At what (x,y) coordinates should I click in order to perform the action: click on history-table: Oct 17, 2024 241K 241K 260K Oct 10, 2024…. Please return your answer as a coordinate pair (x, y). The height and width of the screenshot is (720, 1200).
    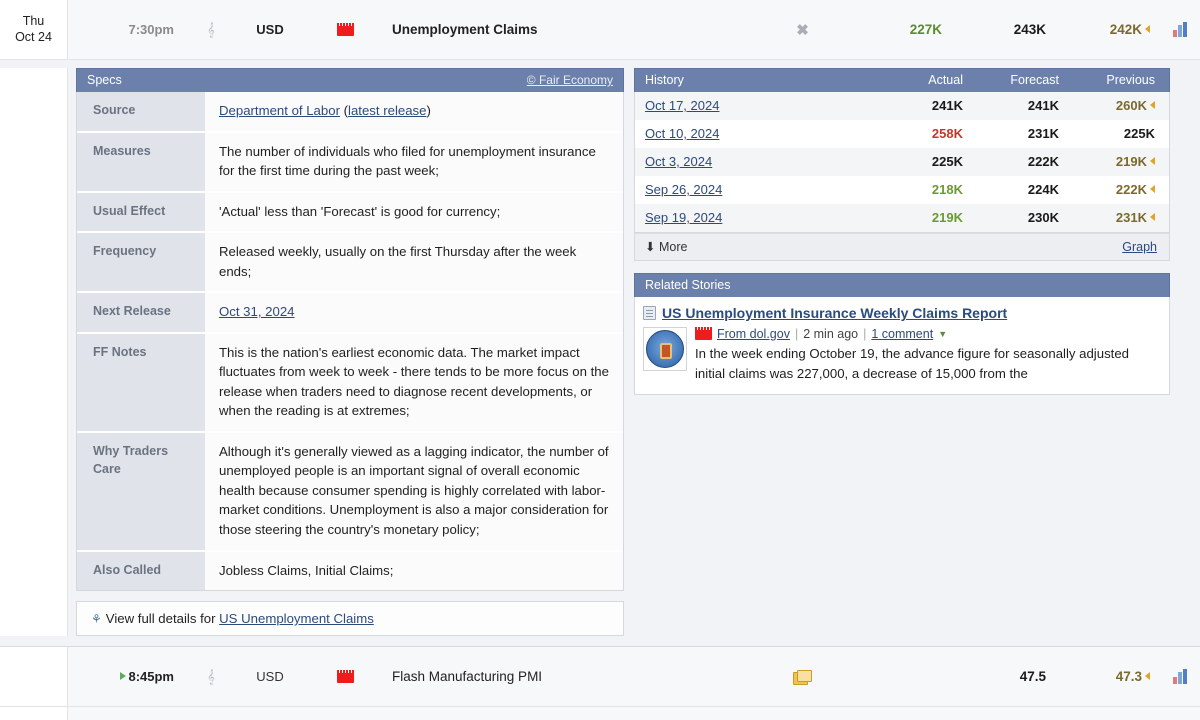
    Looking at the image, I should click on (902, 162).